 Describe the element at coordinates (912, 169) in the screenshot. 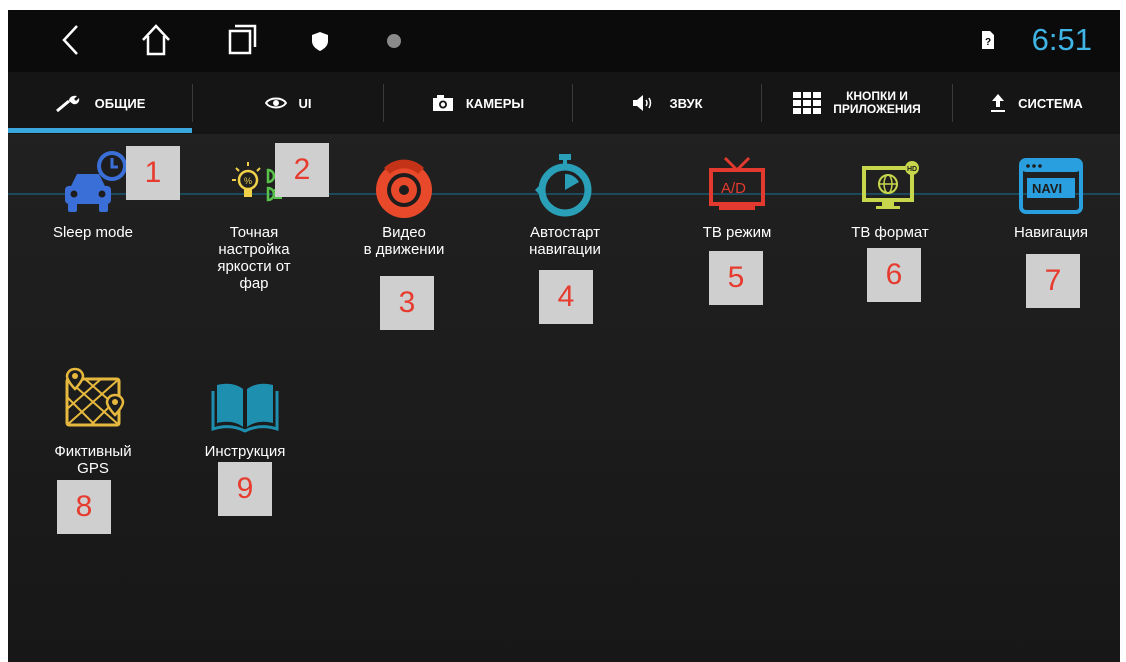

I see `svg-text: HD` at that location.